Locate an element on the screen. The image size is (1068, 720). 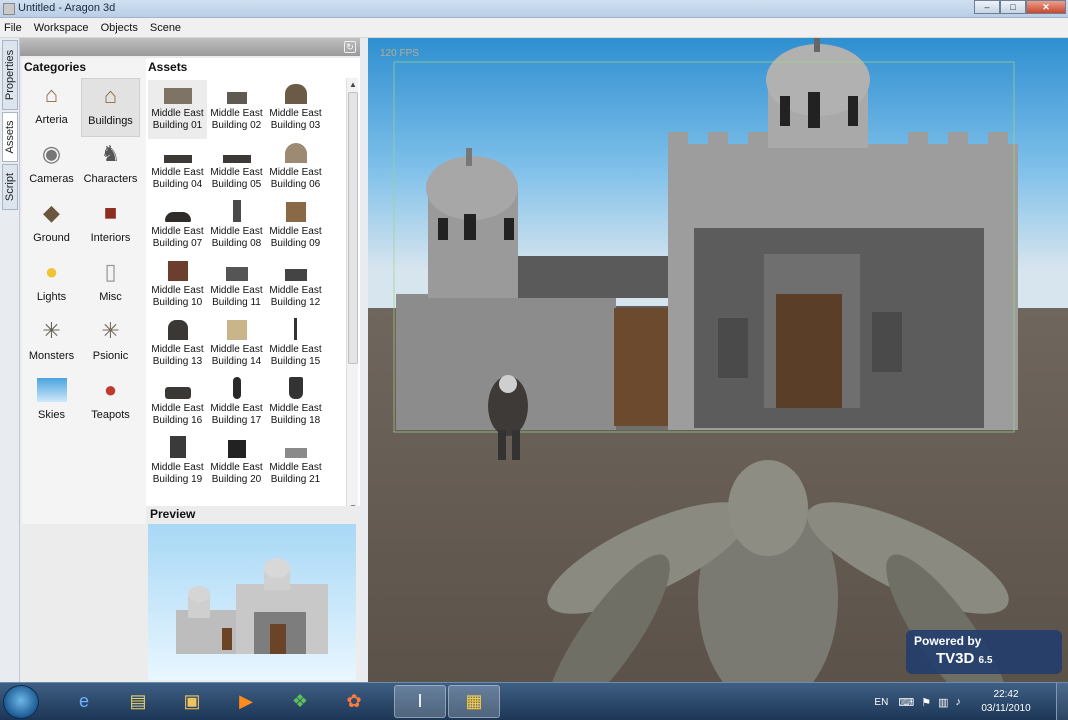
keyboard-icon: ⌨ is located at coordinates (906, 702).